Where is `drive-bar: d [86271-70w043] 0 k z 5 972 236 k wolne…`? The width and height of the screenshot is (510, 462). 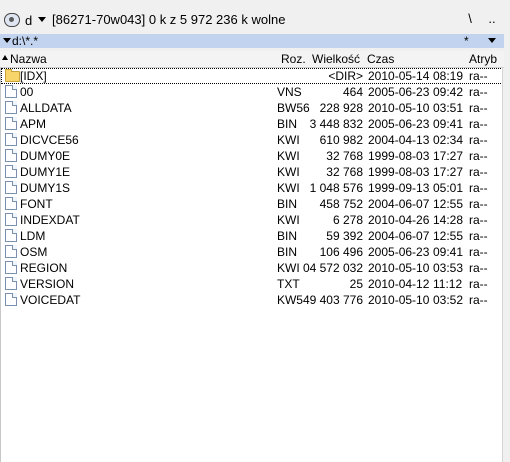
drive-bar: d [86271-70w043] 0 k z 5 972 236 k wolne… is located at coordinates (255, 20).